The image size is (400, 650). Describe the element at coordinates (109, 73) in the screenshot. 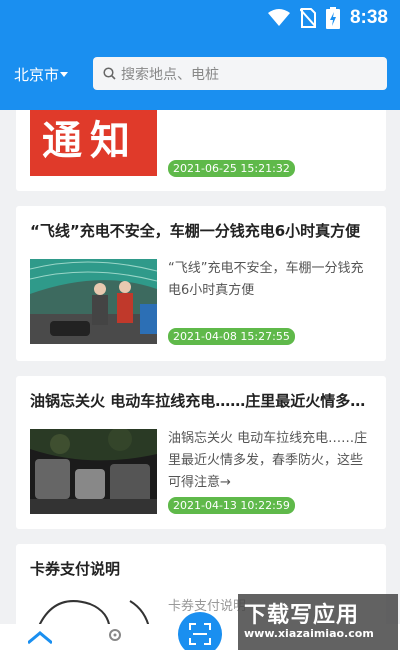

I see `search-icon` at that location.